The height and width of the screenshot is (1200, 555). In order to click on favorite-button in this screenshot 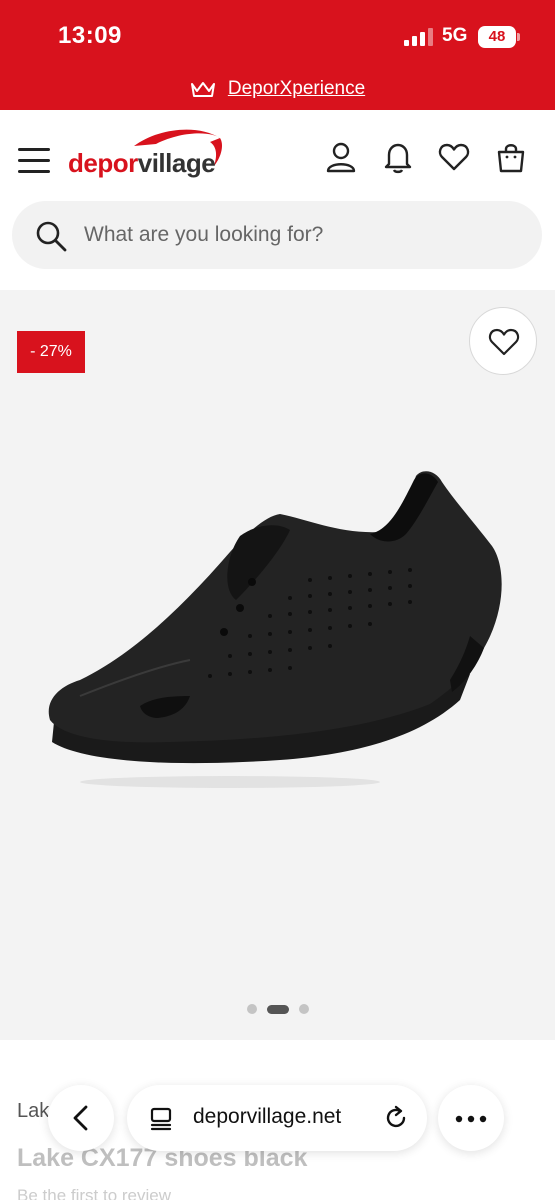, I will do `click(503, 341)`.